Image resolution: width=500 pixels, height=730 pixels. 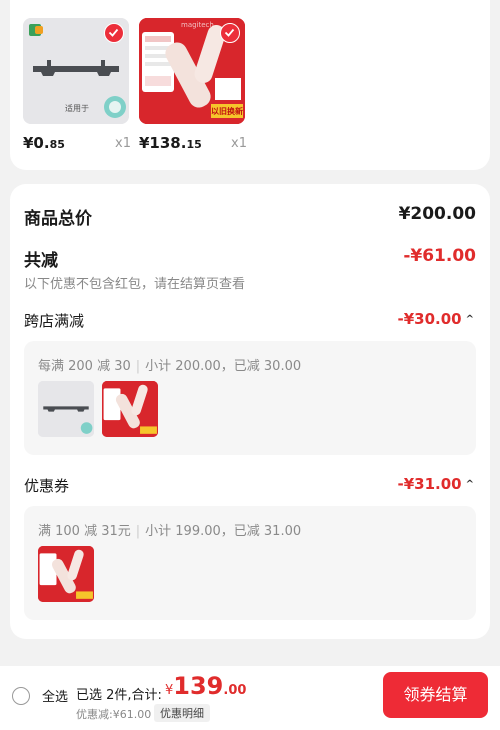 What do you see at coordinates (435, 695) in the screenshot?
I see `checkout-button: 领券结算` at bounding box center [435, 695].